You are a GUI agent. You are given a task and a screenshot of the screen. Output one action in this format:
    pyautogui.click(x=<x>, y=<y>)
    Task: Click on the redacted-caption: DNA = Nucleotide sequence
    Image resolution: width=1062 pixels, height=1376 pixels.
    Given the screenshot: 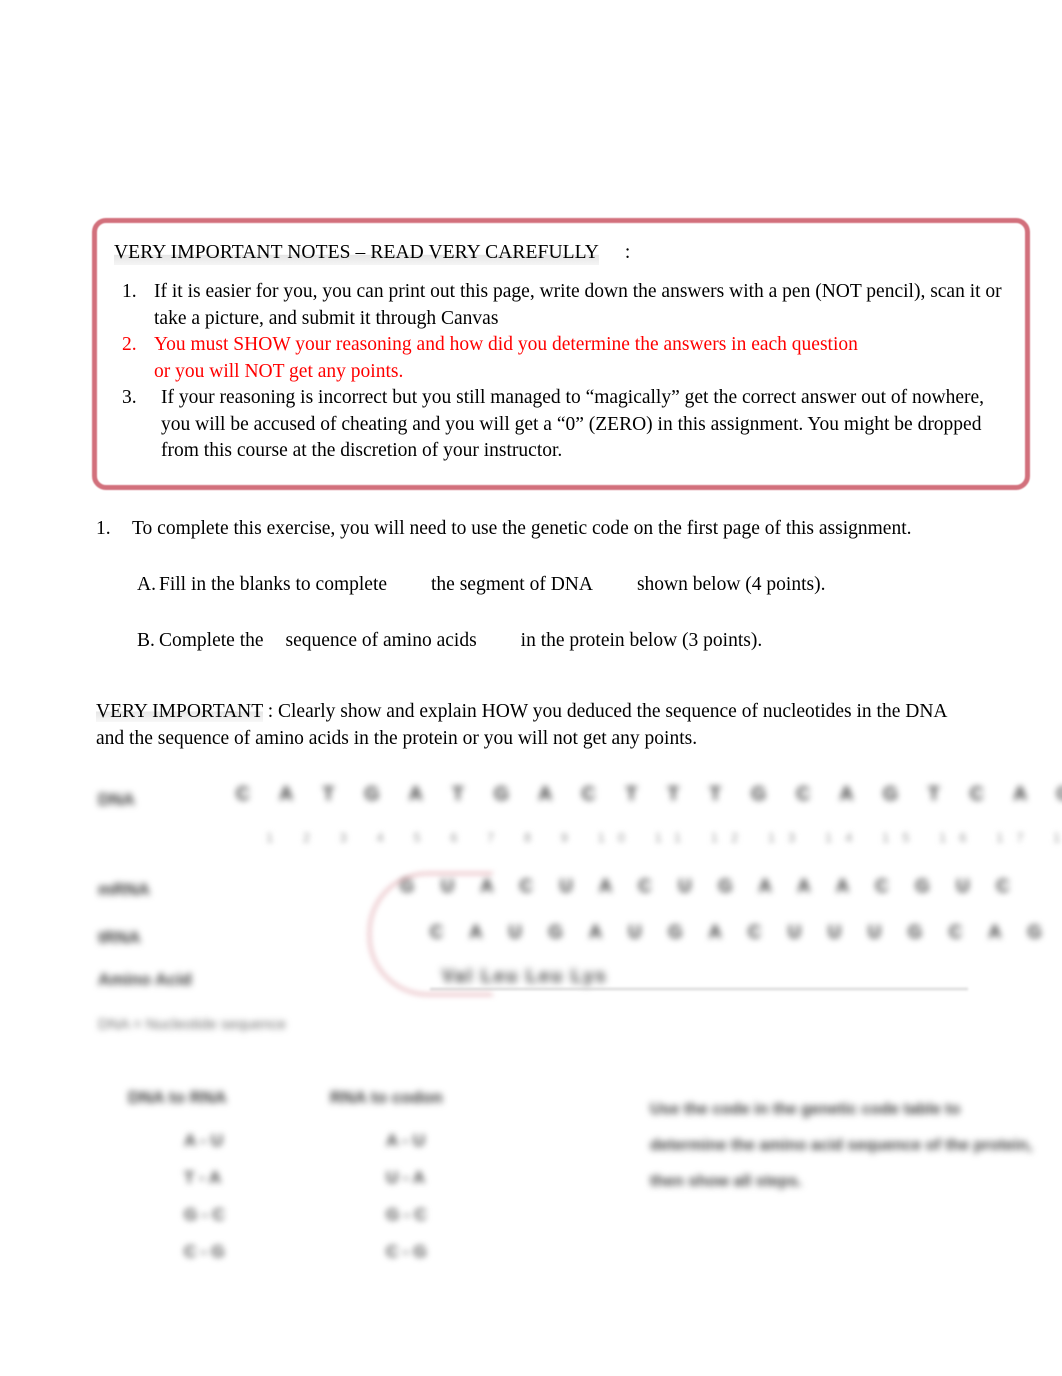 What is the action you would take?
    pyautogui.click(x=192, y=1024)
    